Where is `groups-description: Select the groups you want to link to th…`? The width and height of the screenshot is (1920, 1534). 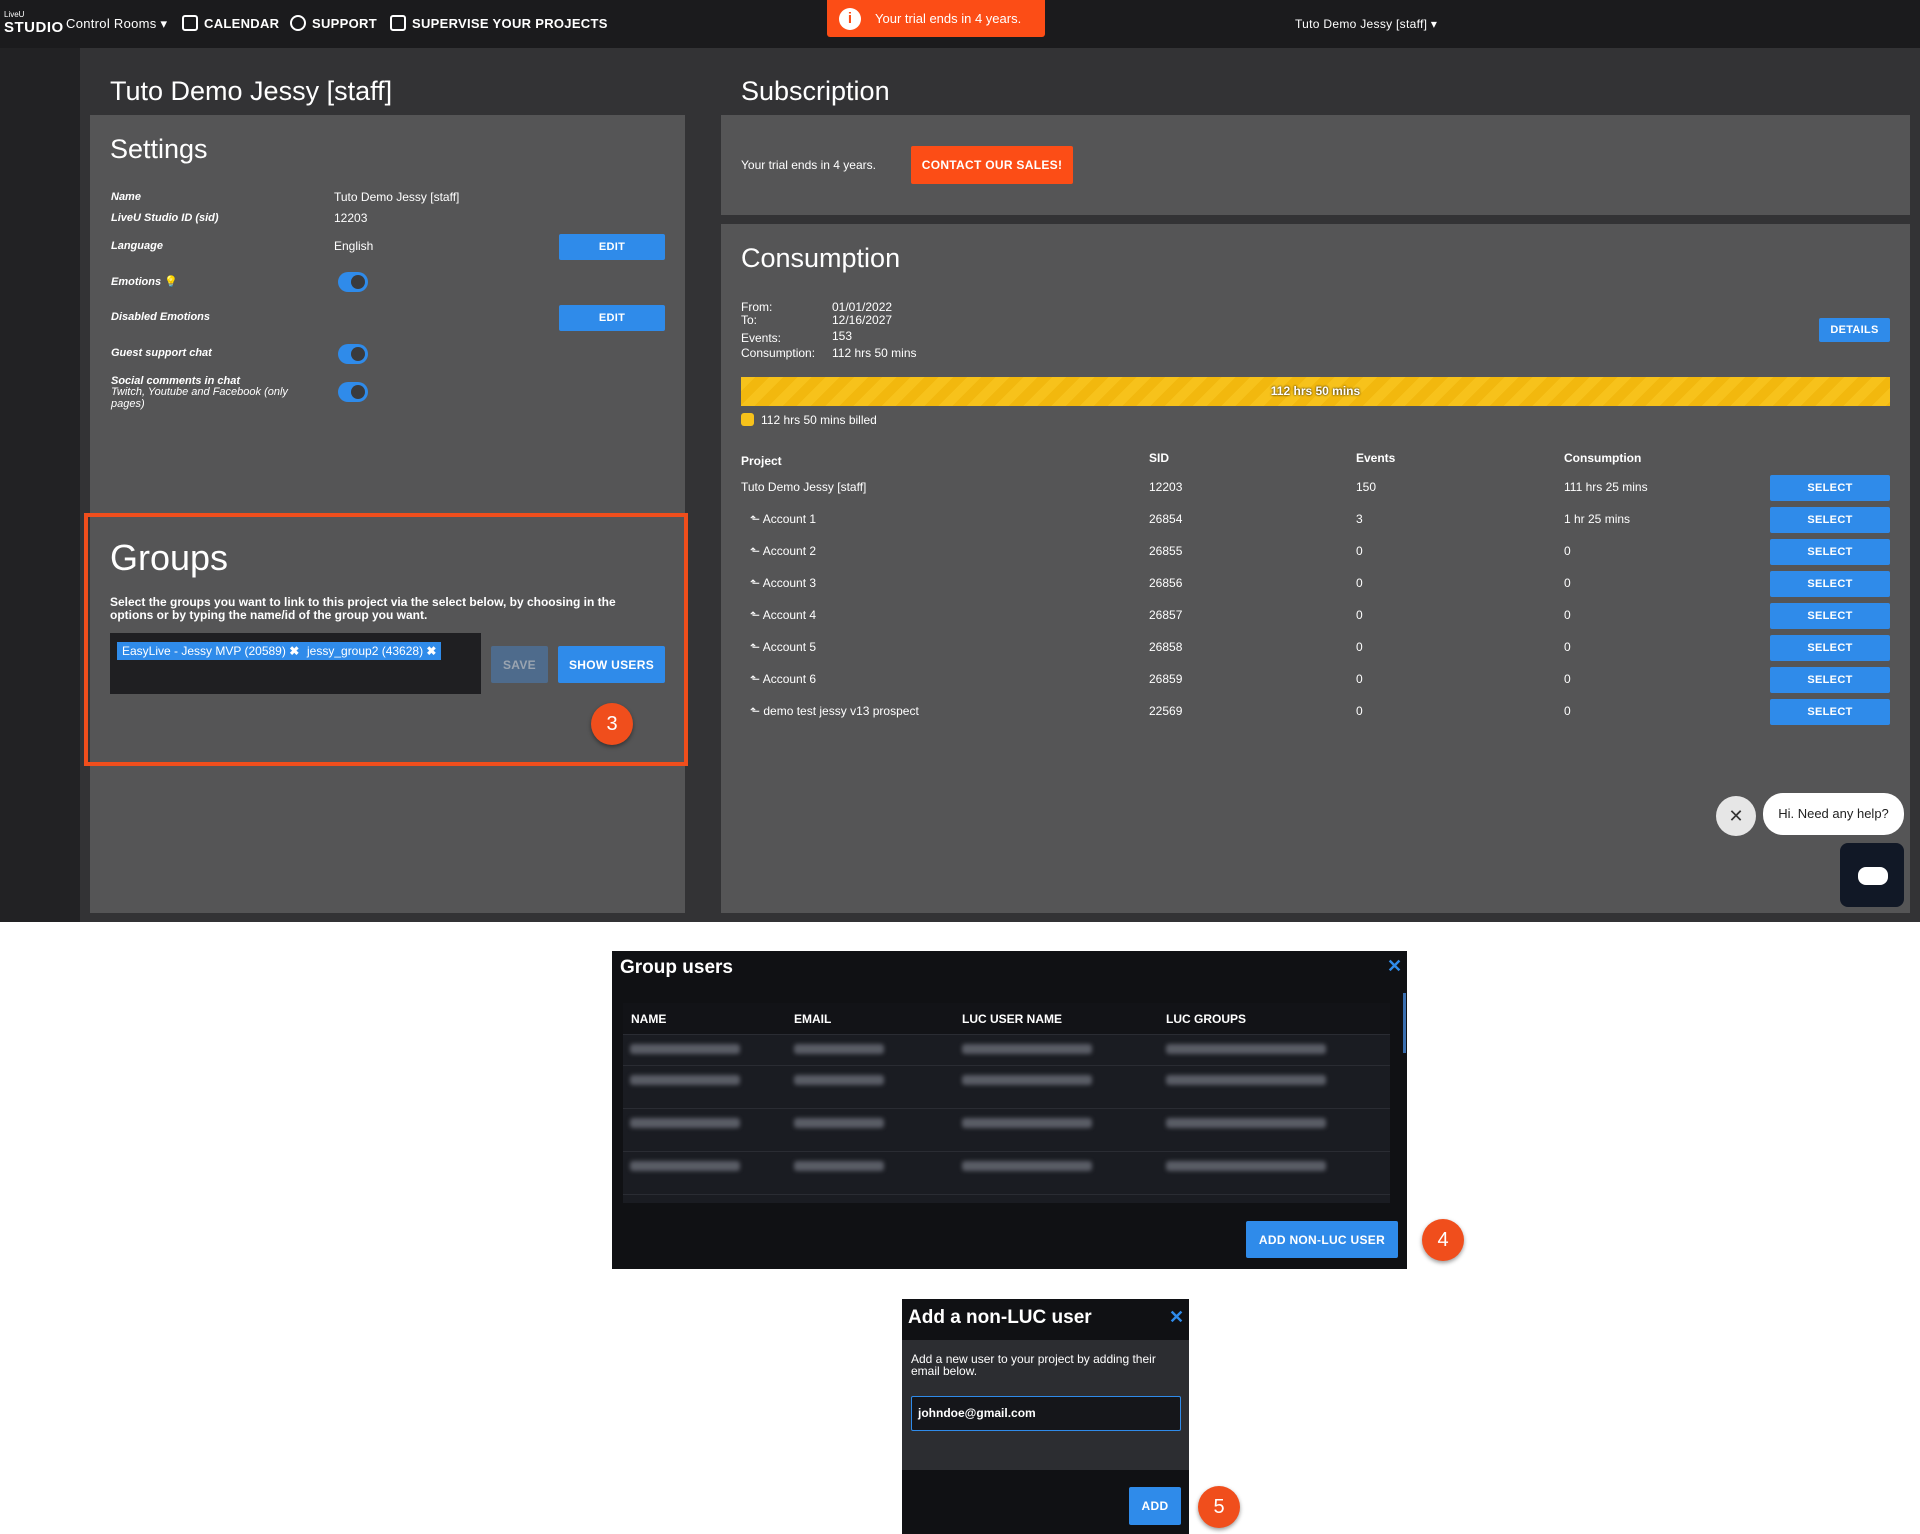 groups-description: Select the groups you want to link to th… is located at coordinates (363, 608).